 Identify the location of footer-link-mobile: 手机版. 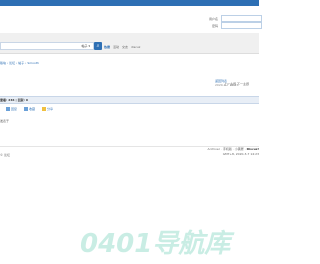
(227, 149).